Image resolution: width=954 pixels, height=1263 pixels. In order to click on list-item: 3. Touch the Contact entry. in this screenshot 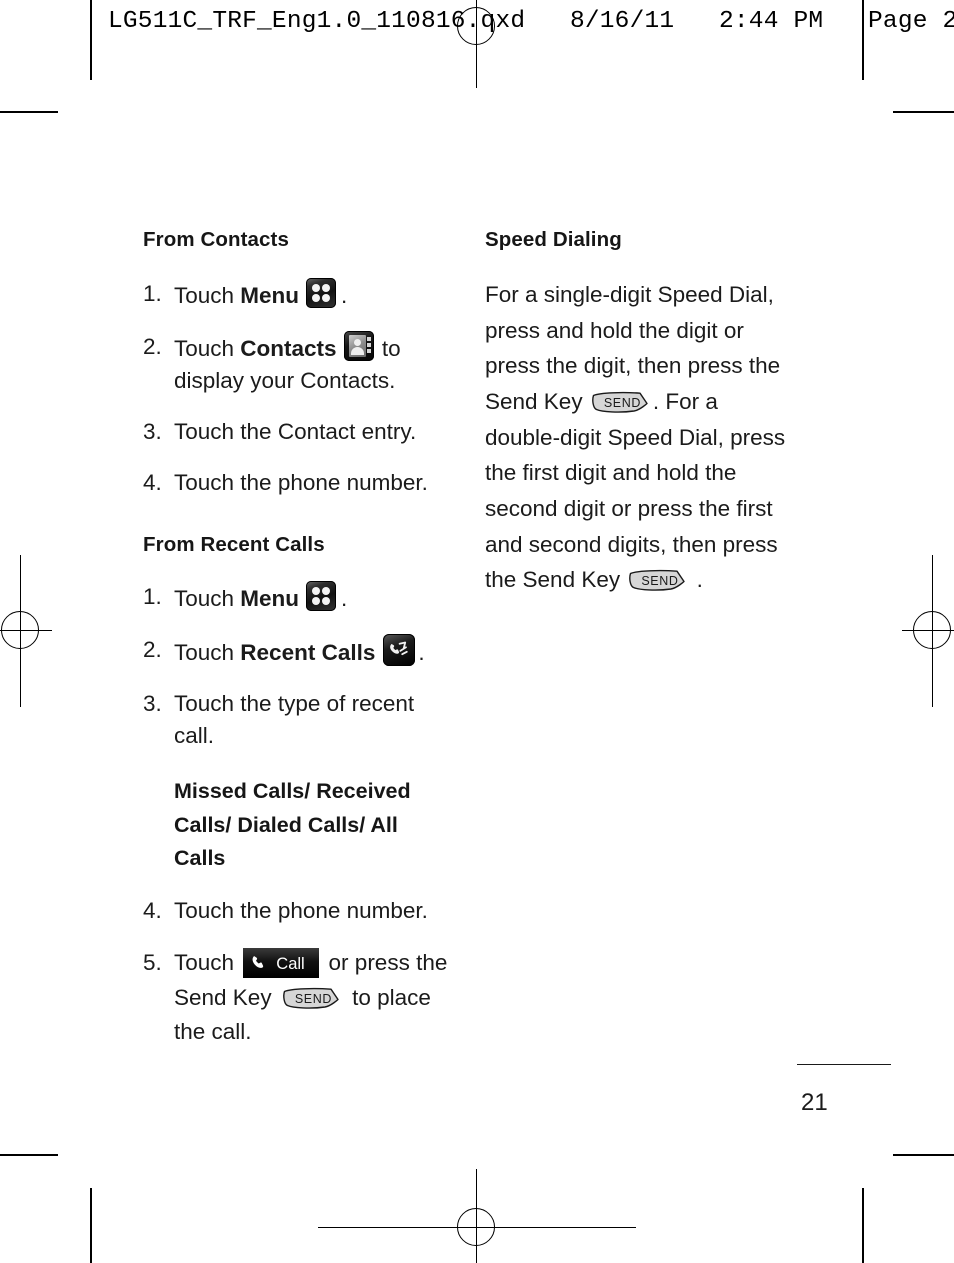, I will do `click(298, 432)`.